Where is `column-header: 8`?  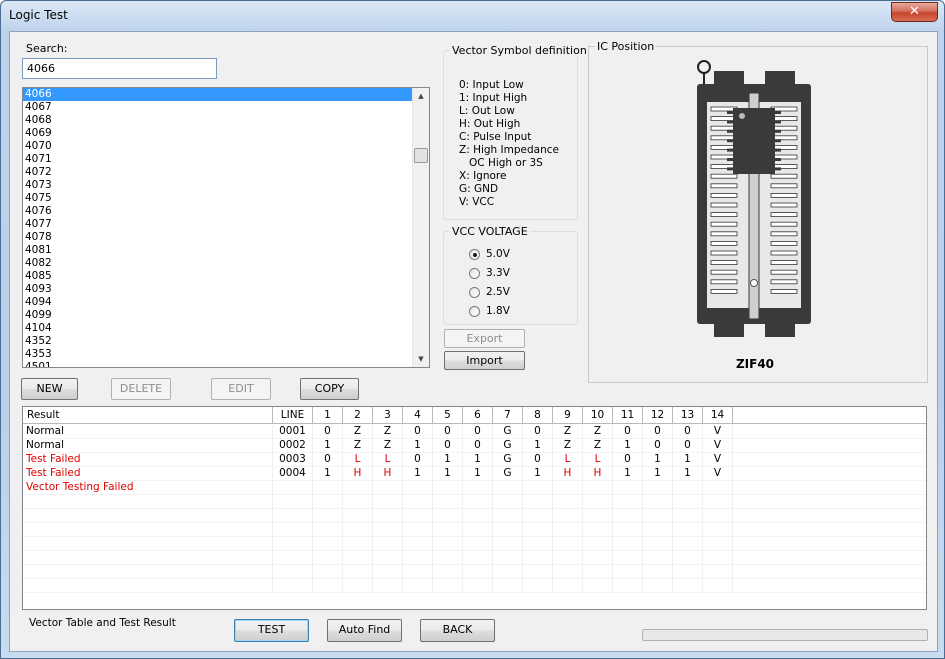 column-header: 8 is located at coordinates (538, 415).